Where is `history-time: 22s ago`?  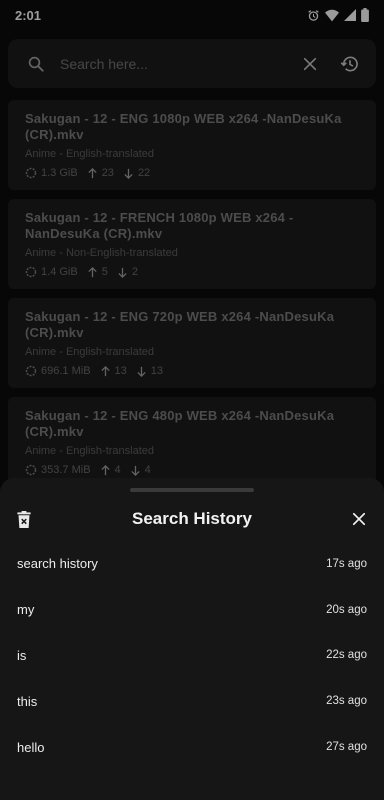
history-time: 22s ago is located at coordinates (346, 655).